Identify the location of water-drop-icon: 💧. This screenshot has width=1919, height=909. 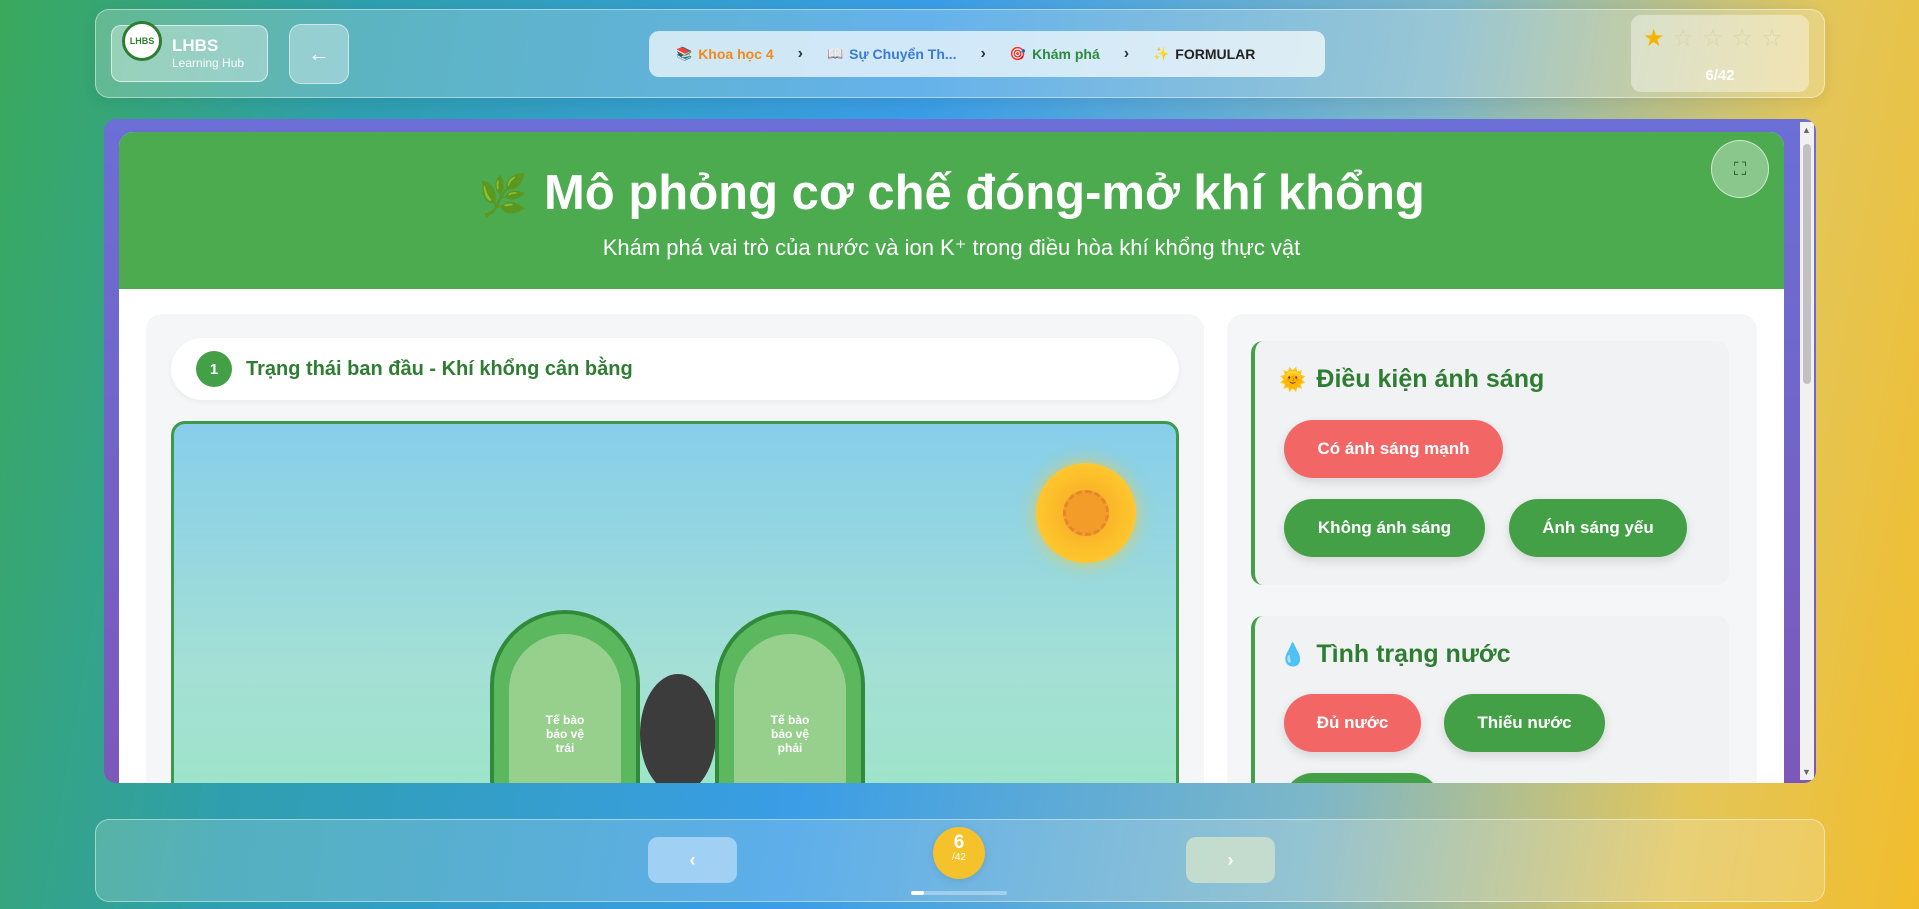
(1293, 654).